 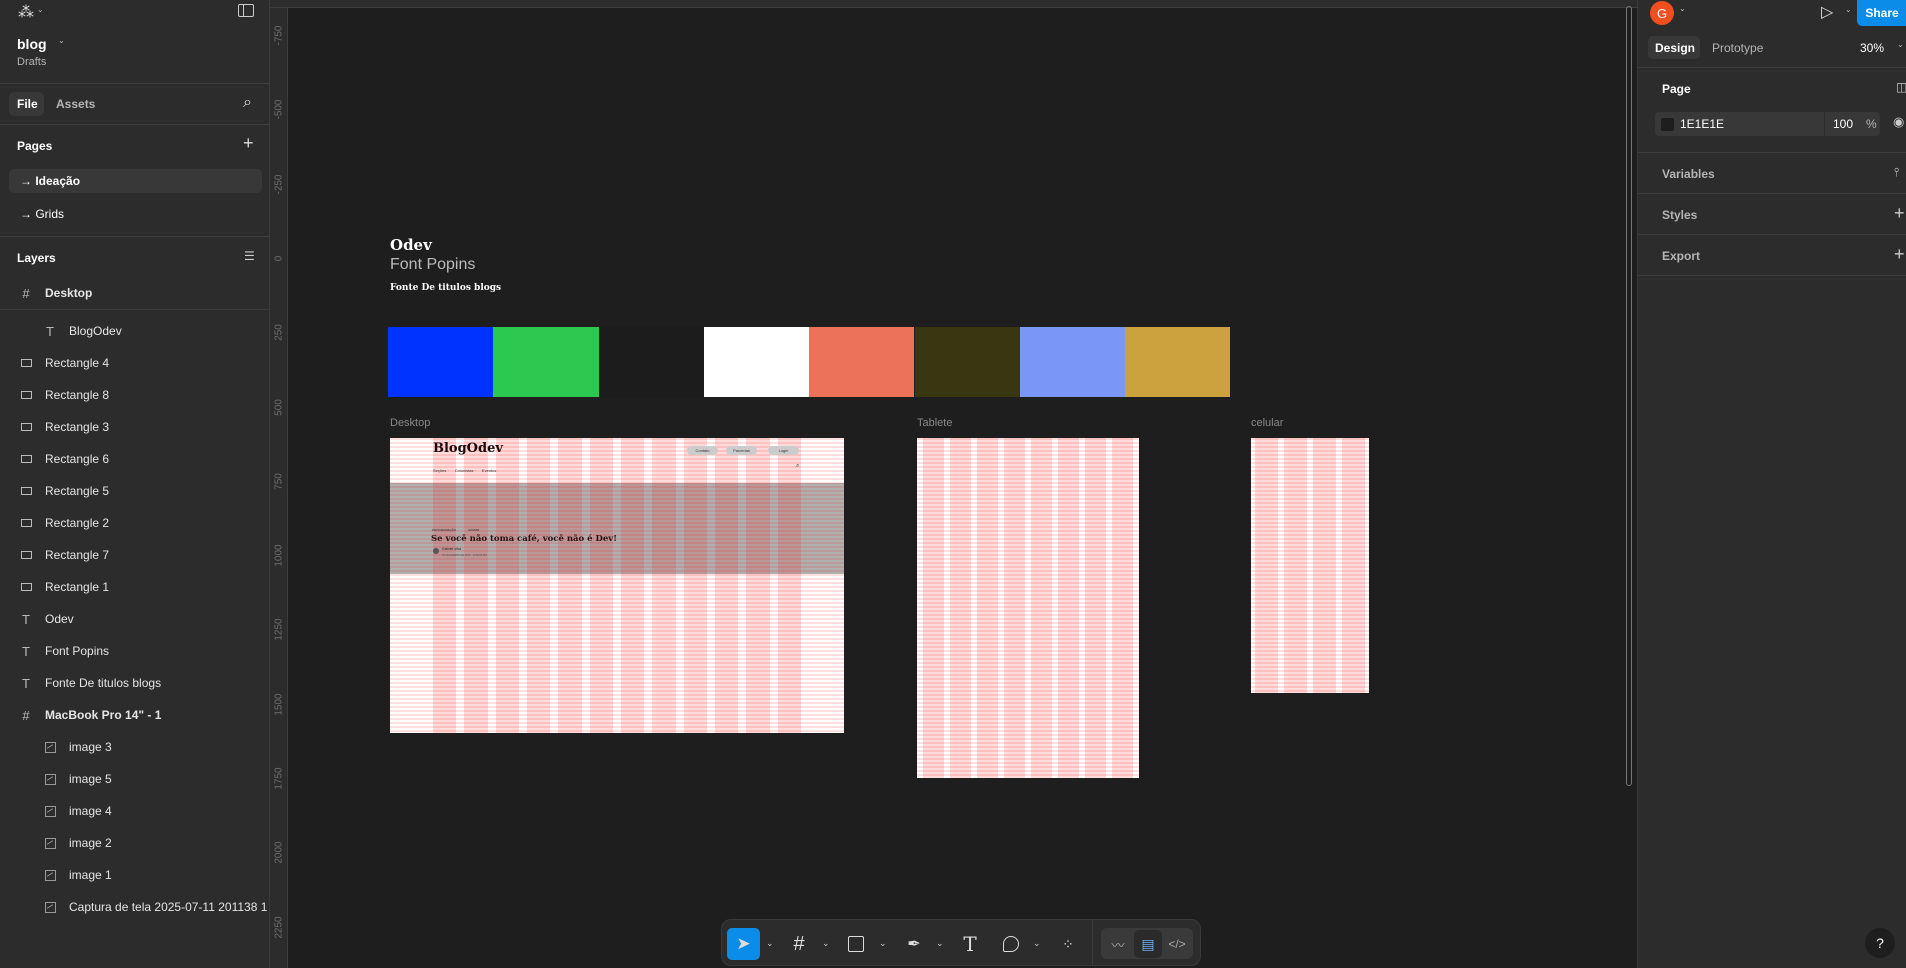 What do you see at coordinates (1899, 213) in the screenshot?
I see `add-style-icon: +` at bounding box center [1899, 213].